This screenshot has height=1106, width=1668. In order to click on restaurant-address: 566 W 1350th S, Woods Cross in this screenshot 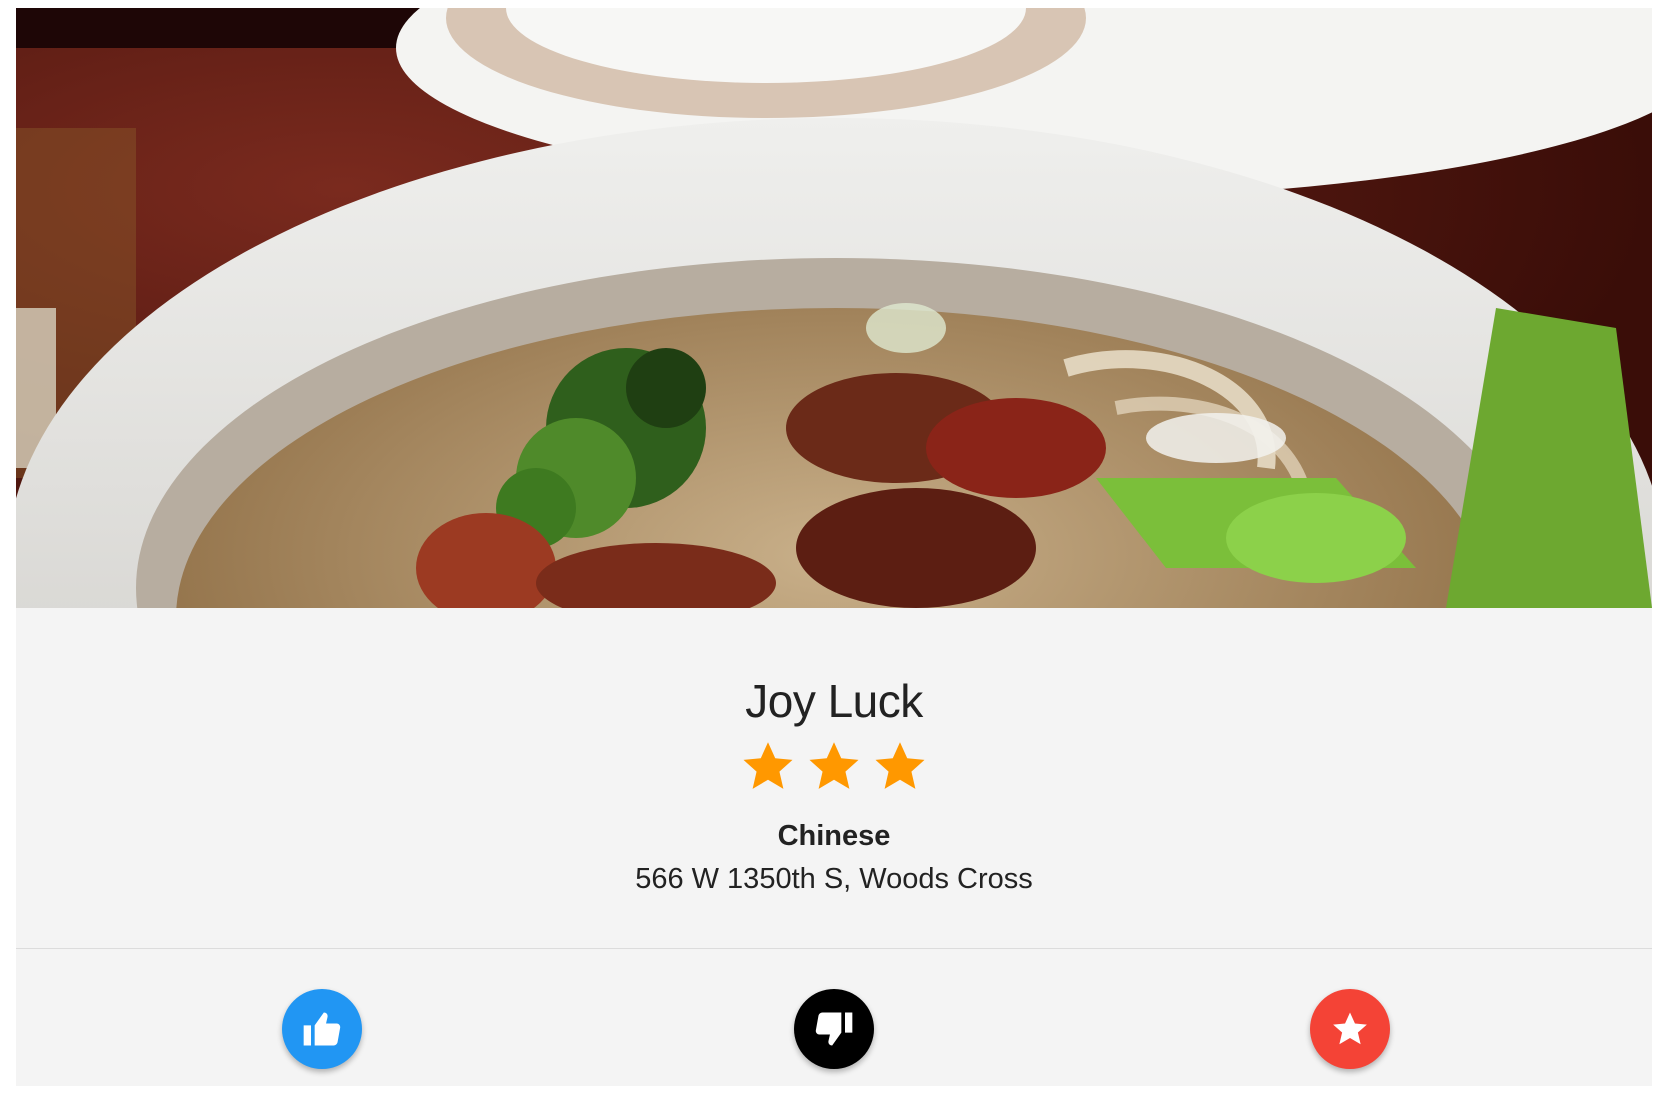, I will do `click(834, 879)`.